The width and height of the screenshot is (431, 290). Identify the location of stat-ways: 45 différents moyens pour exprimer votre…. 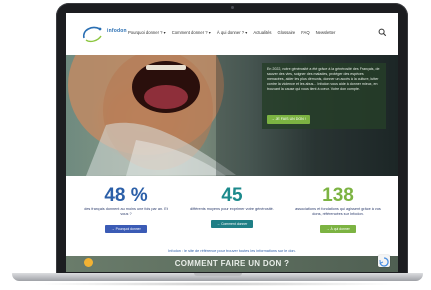
(232, 208).